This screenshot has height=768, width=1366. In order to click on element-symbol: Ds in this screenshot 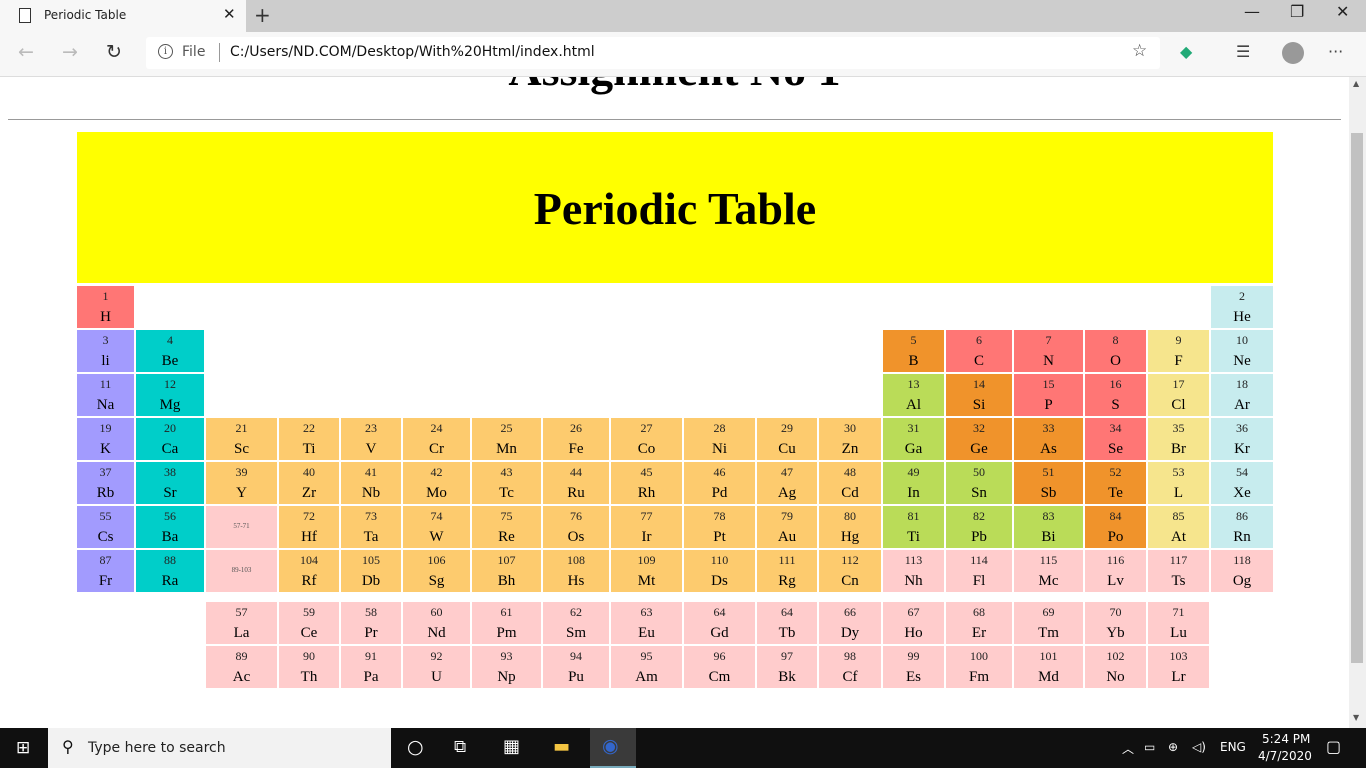, I will do `click(719, 581)`.